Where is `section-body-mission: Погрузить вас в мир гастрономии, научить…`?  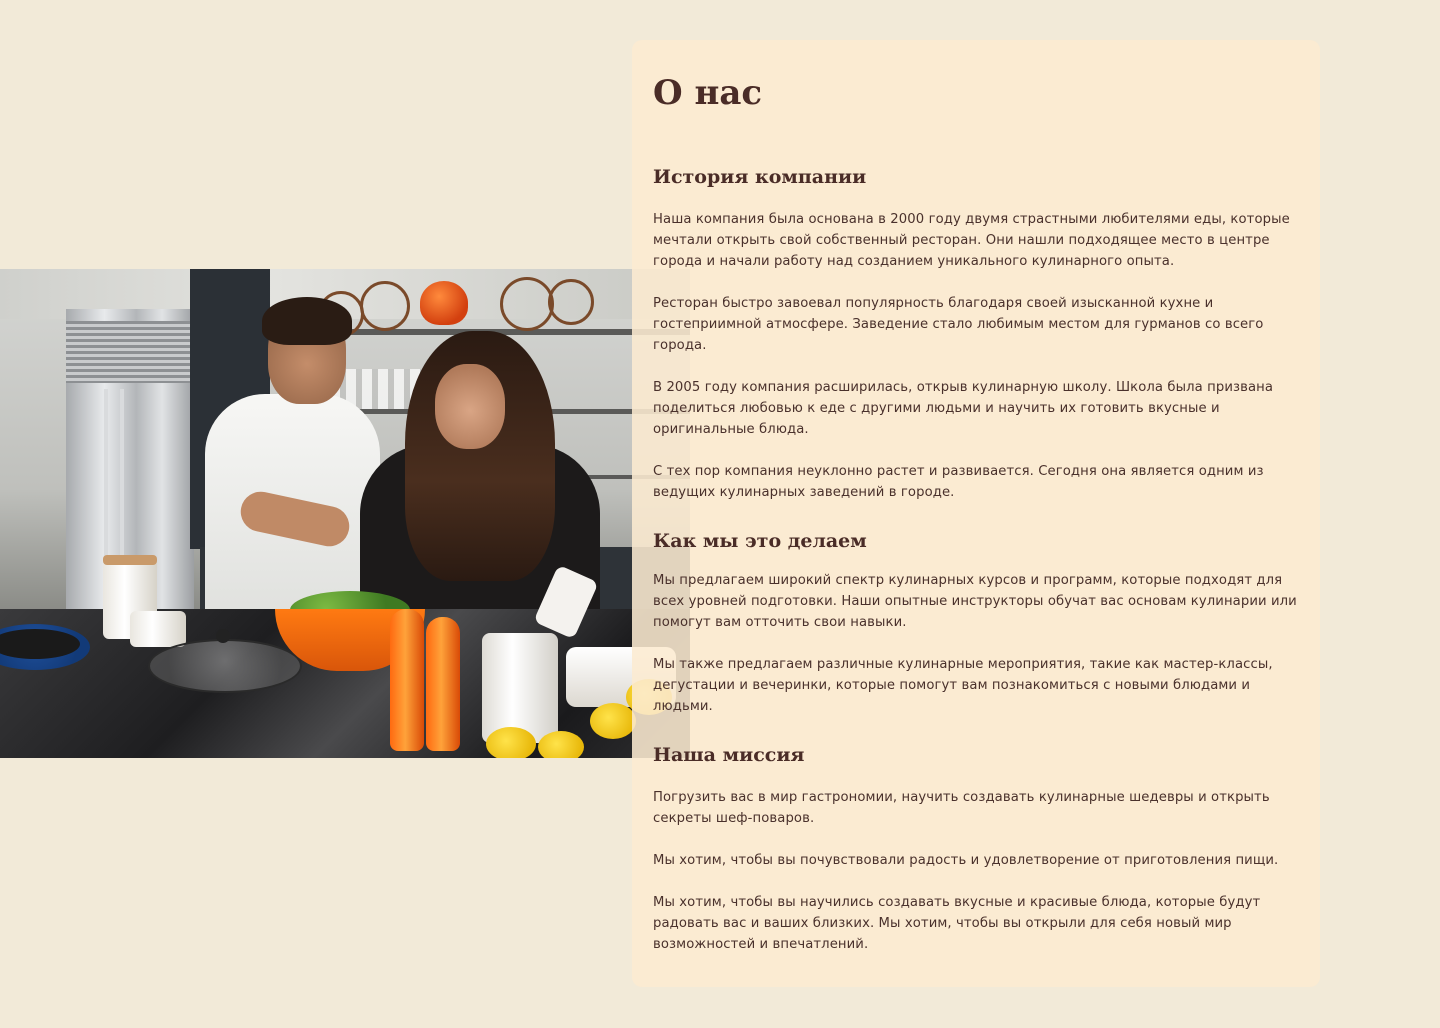 section-body-mission: Погрузить вас в мир гастрономии, научить… is located at coordinates (976, 871).